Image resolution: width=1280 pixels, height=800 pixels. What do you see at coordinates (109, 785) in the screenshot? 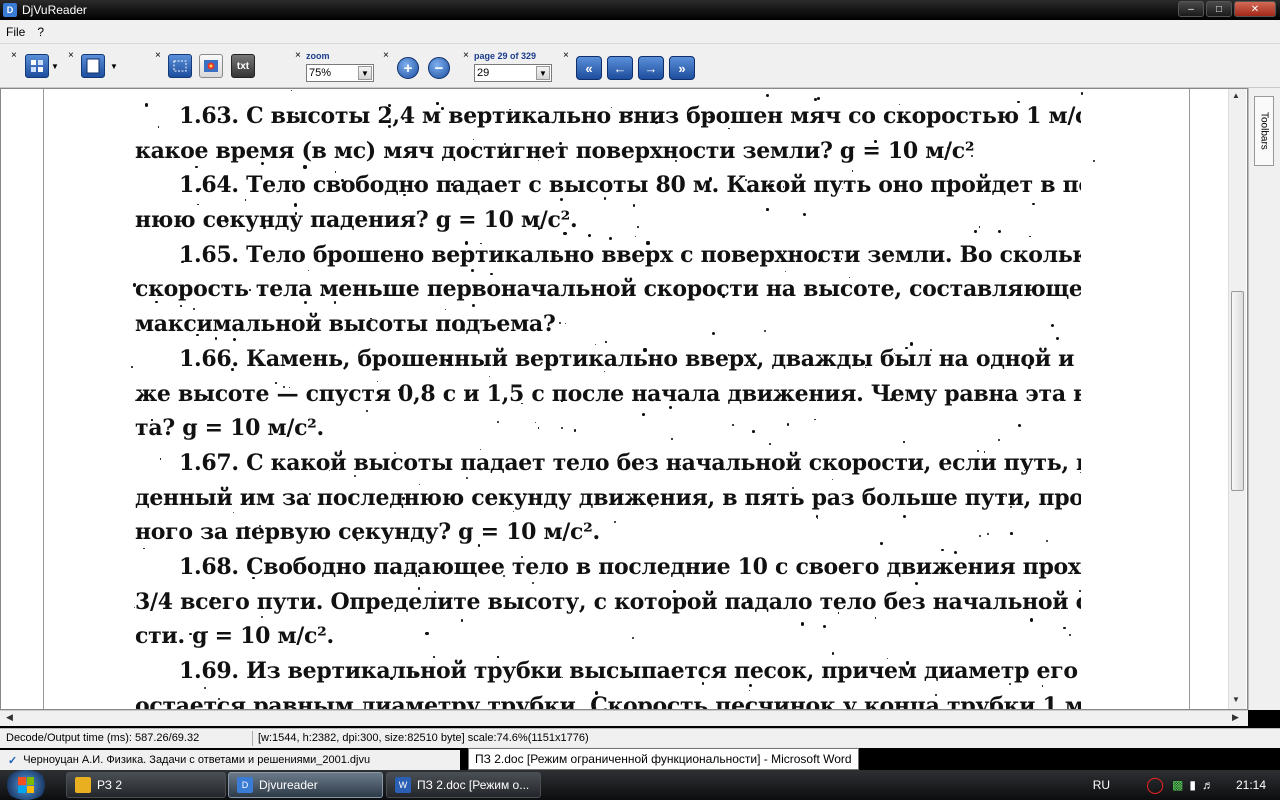
I see `task-label: РЗ 2` at bounding box center [109, 785].